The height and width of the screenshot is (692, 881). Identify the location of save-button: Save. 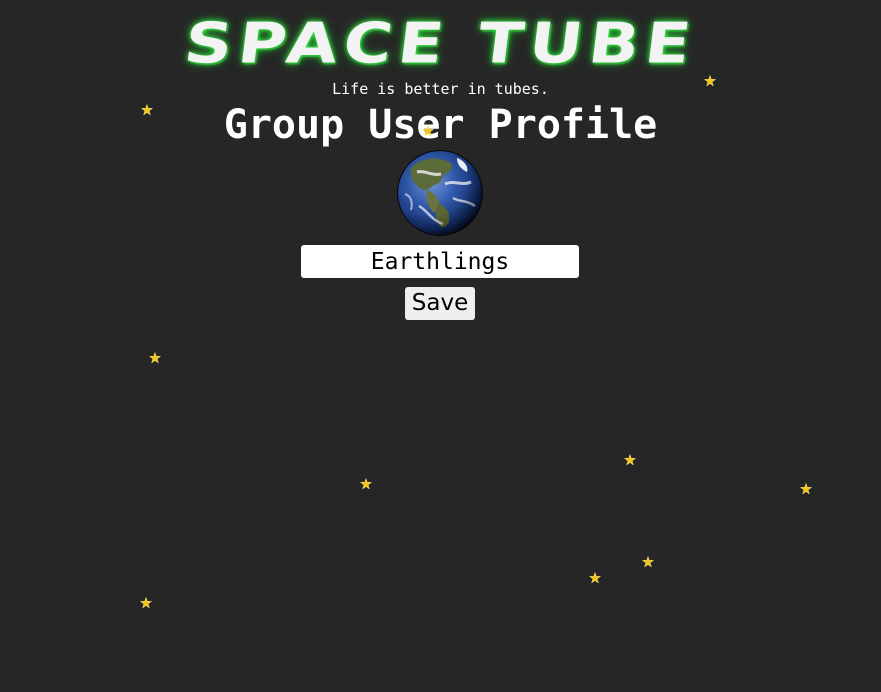
(440, 303).